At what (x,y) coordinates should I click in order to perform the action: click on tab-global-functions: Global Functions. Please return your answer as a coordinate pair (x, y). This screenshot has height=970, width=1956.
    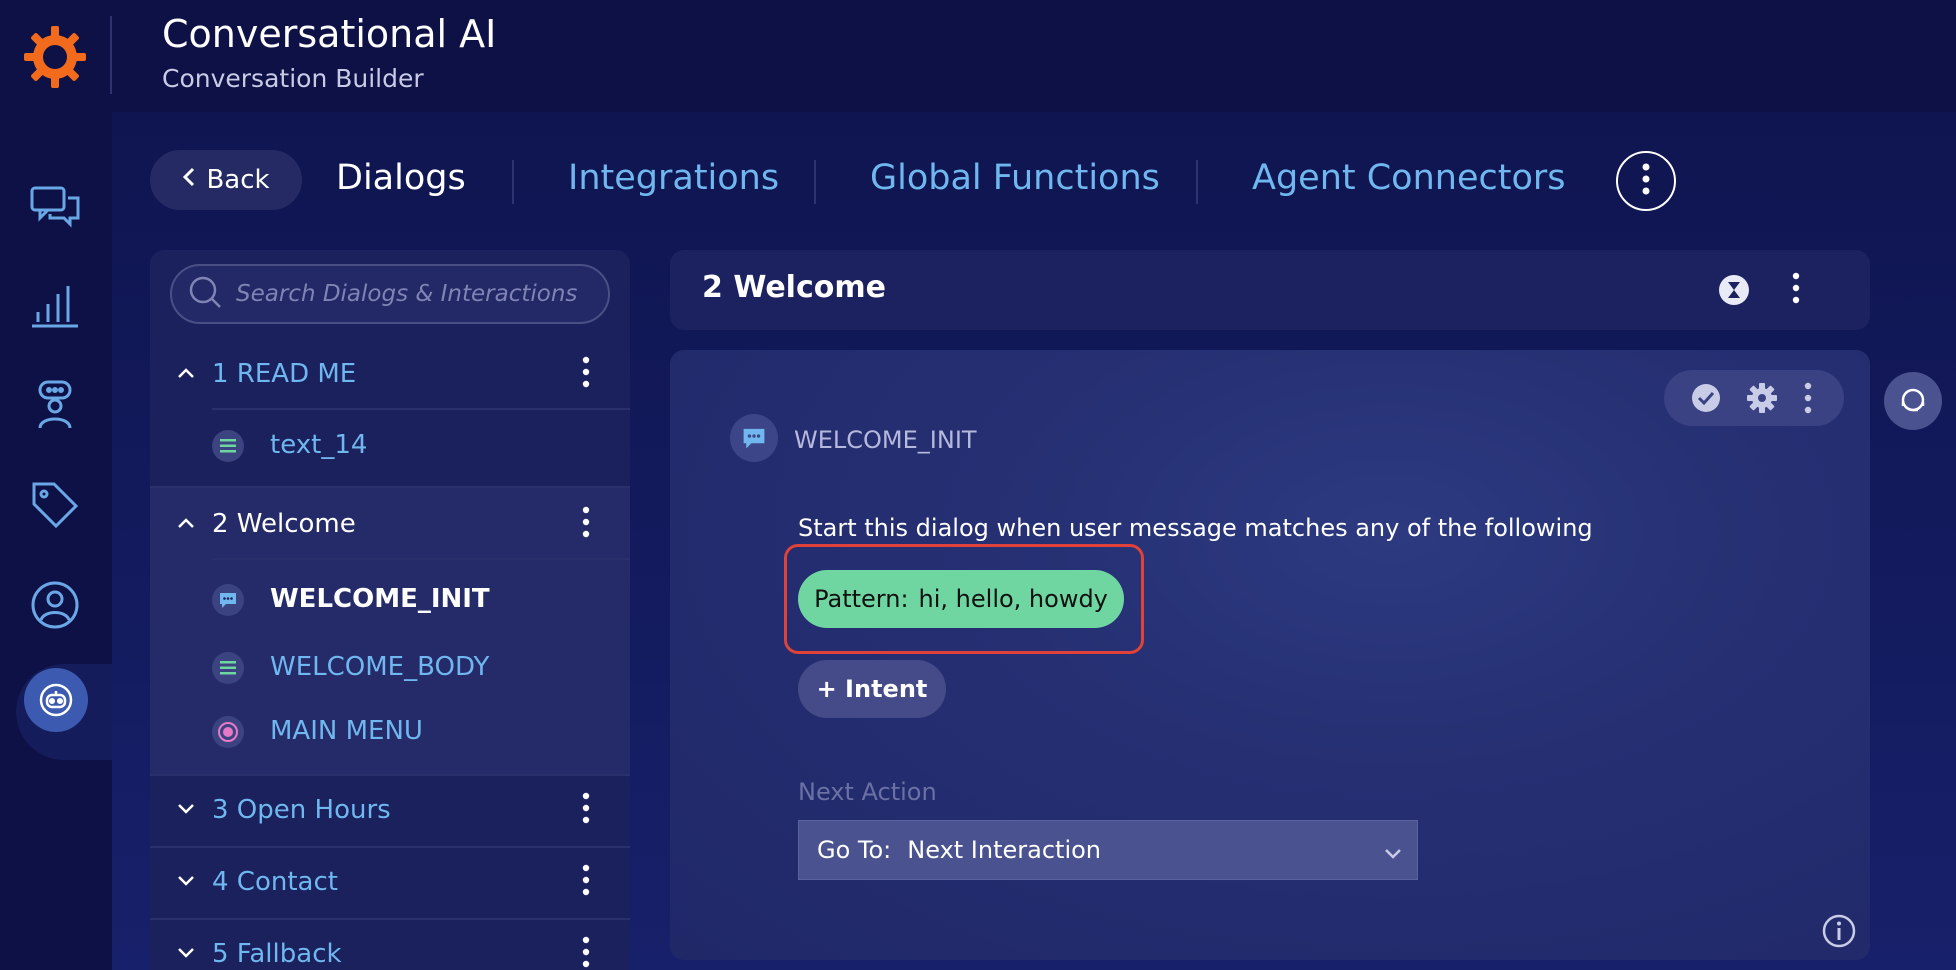
    Looking at the image, I should click on (1015, 178).